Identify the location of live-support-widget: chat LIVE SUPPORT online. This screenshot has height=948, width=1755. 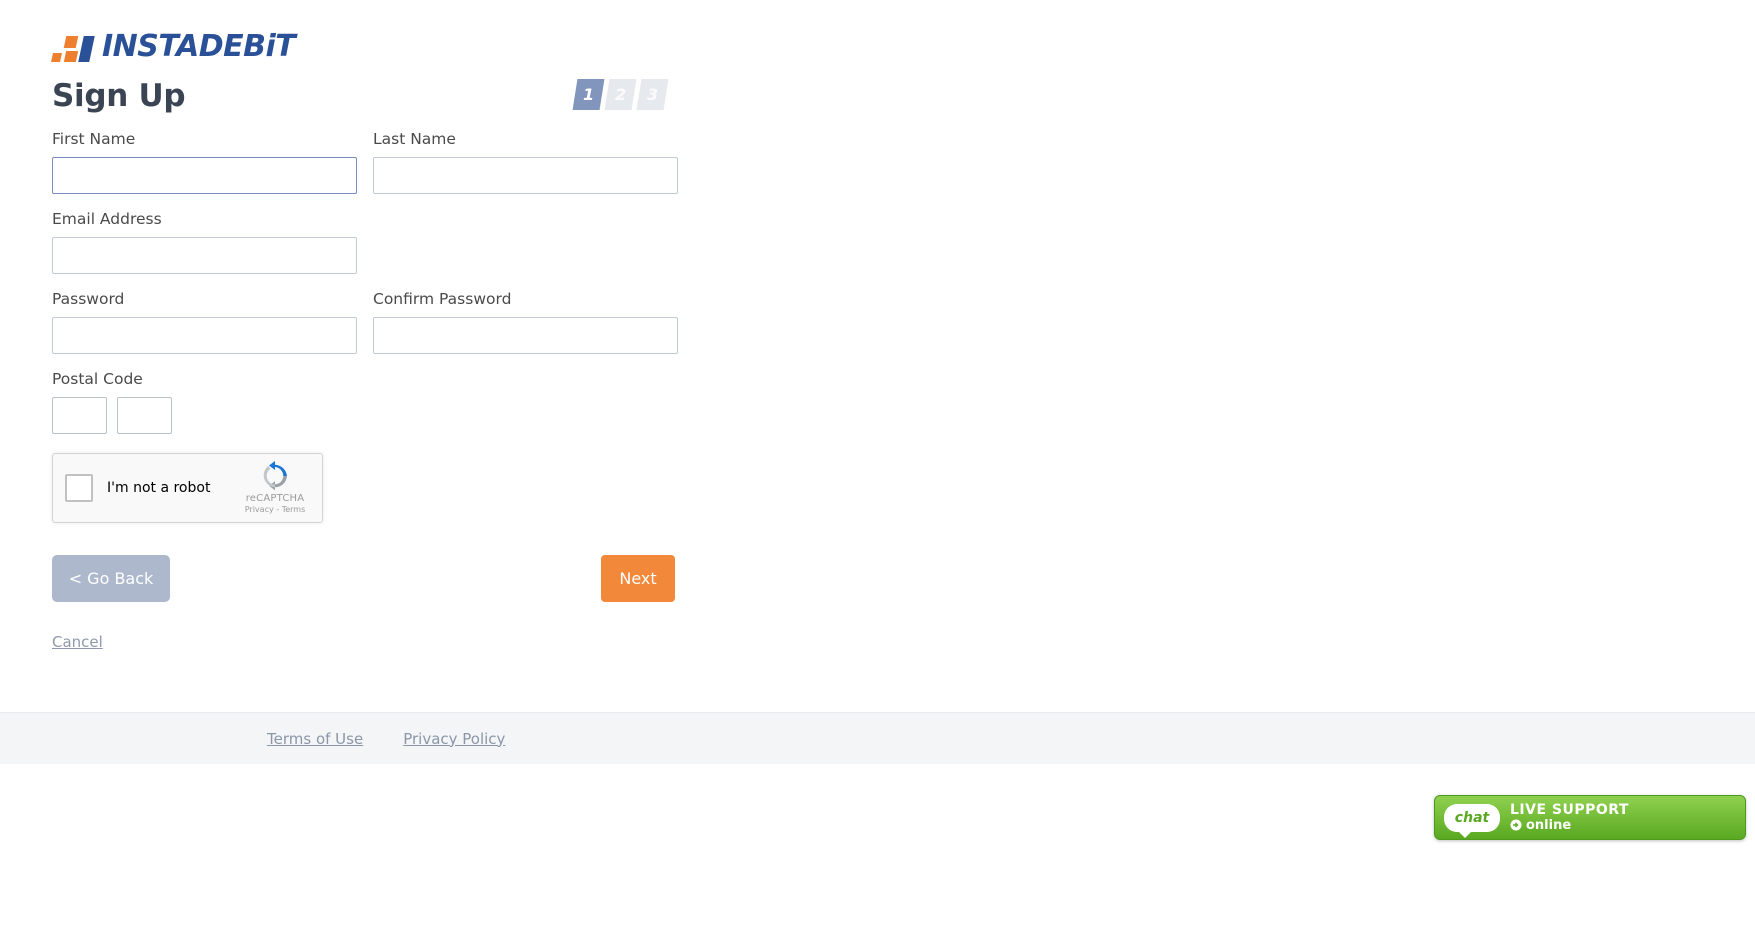
(1590, 817).